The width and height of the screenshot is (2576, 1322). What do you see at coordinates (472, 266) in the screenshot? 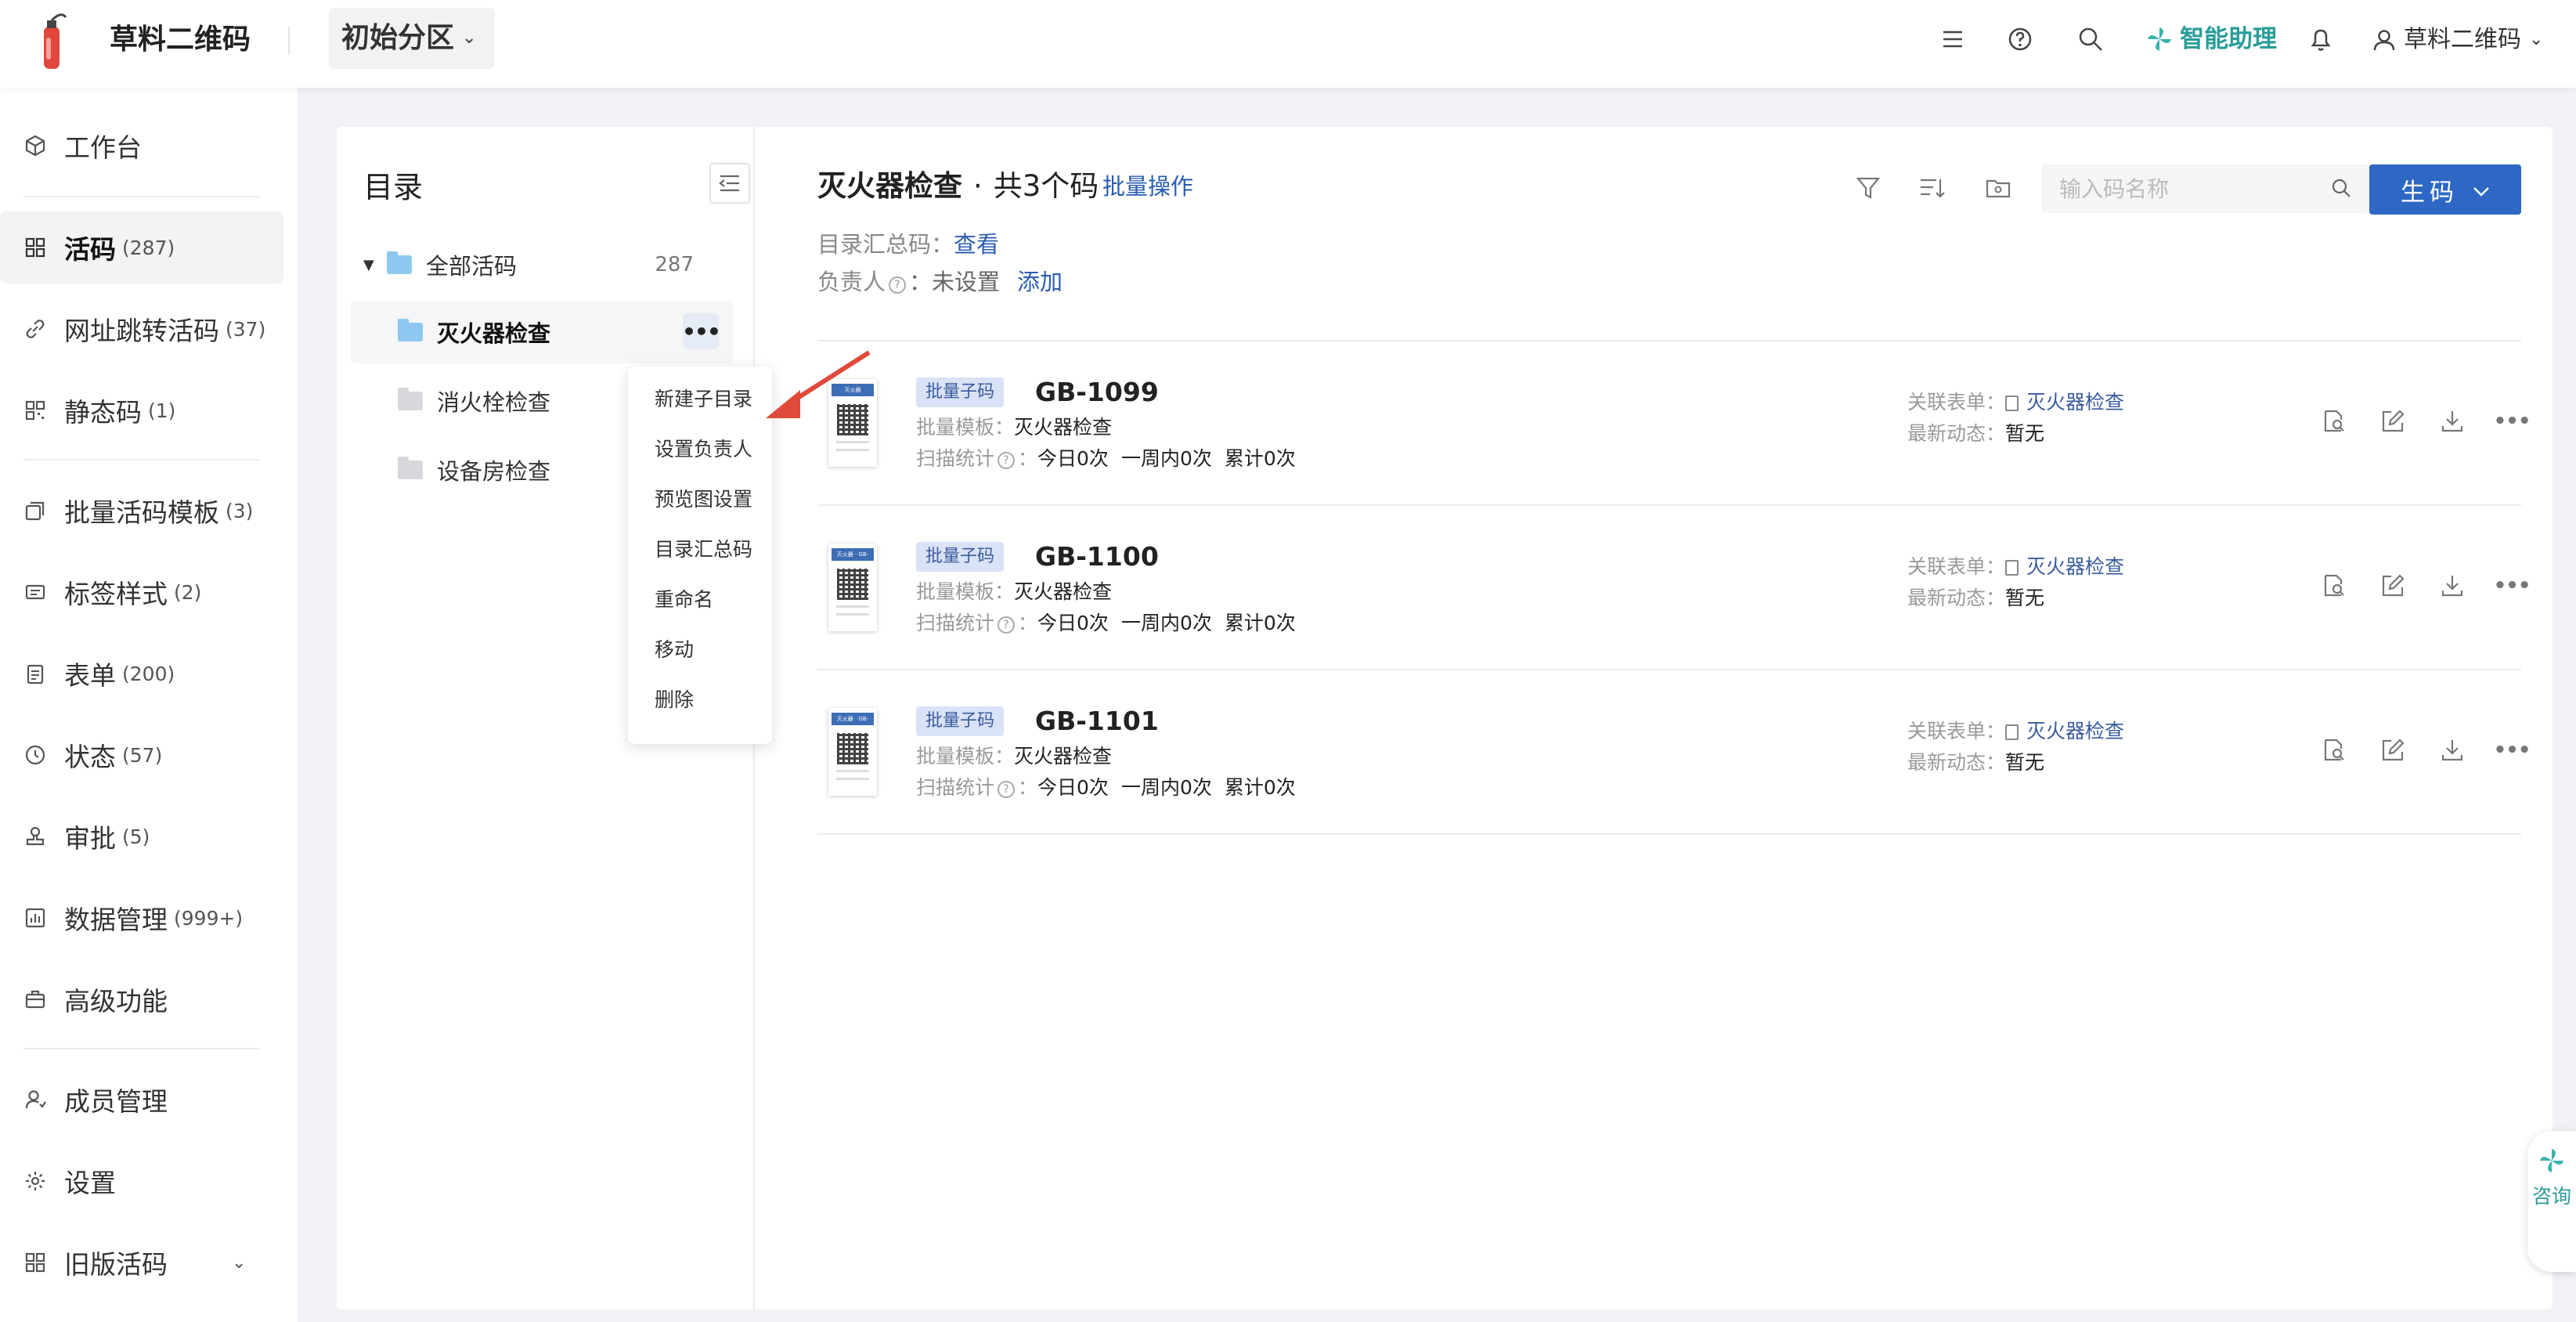
I see `tree-node-label: 全部活码` at bounding box center [472, 266].